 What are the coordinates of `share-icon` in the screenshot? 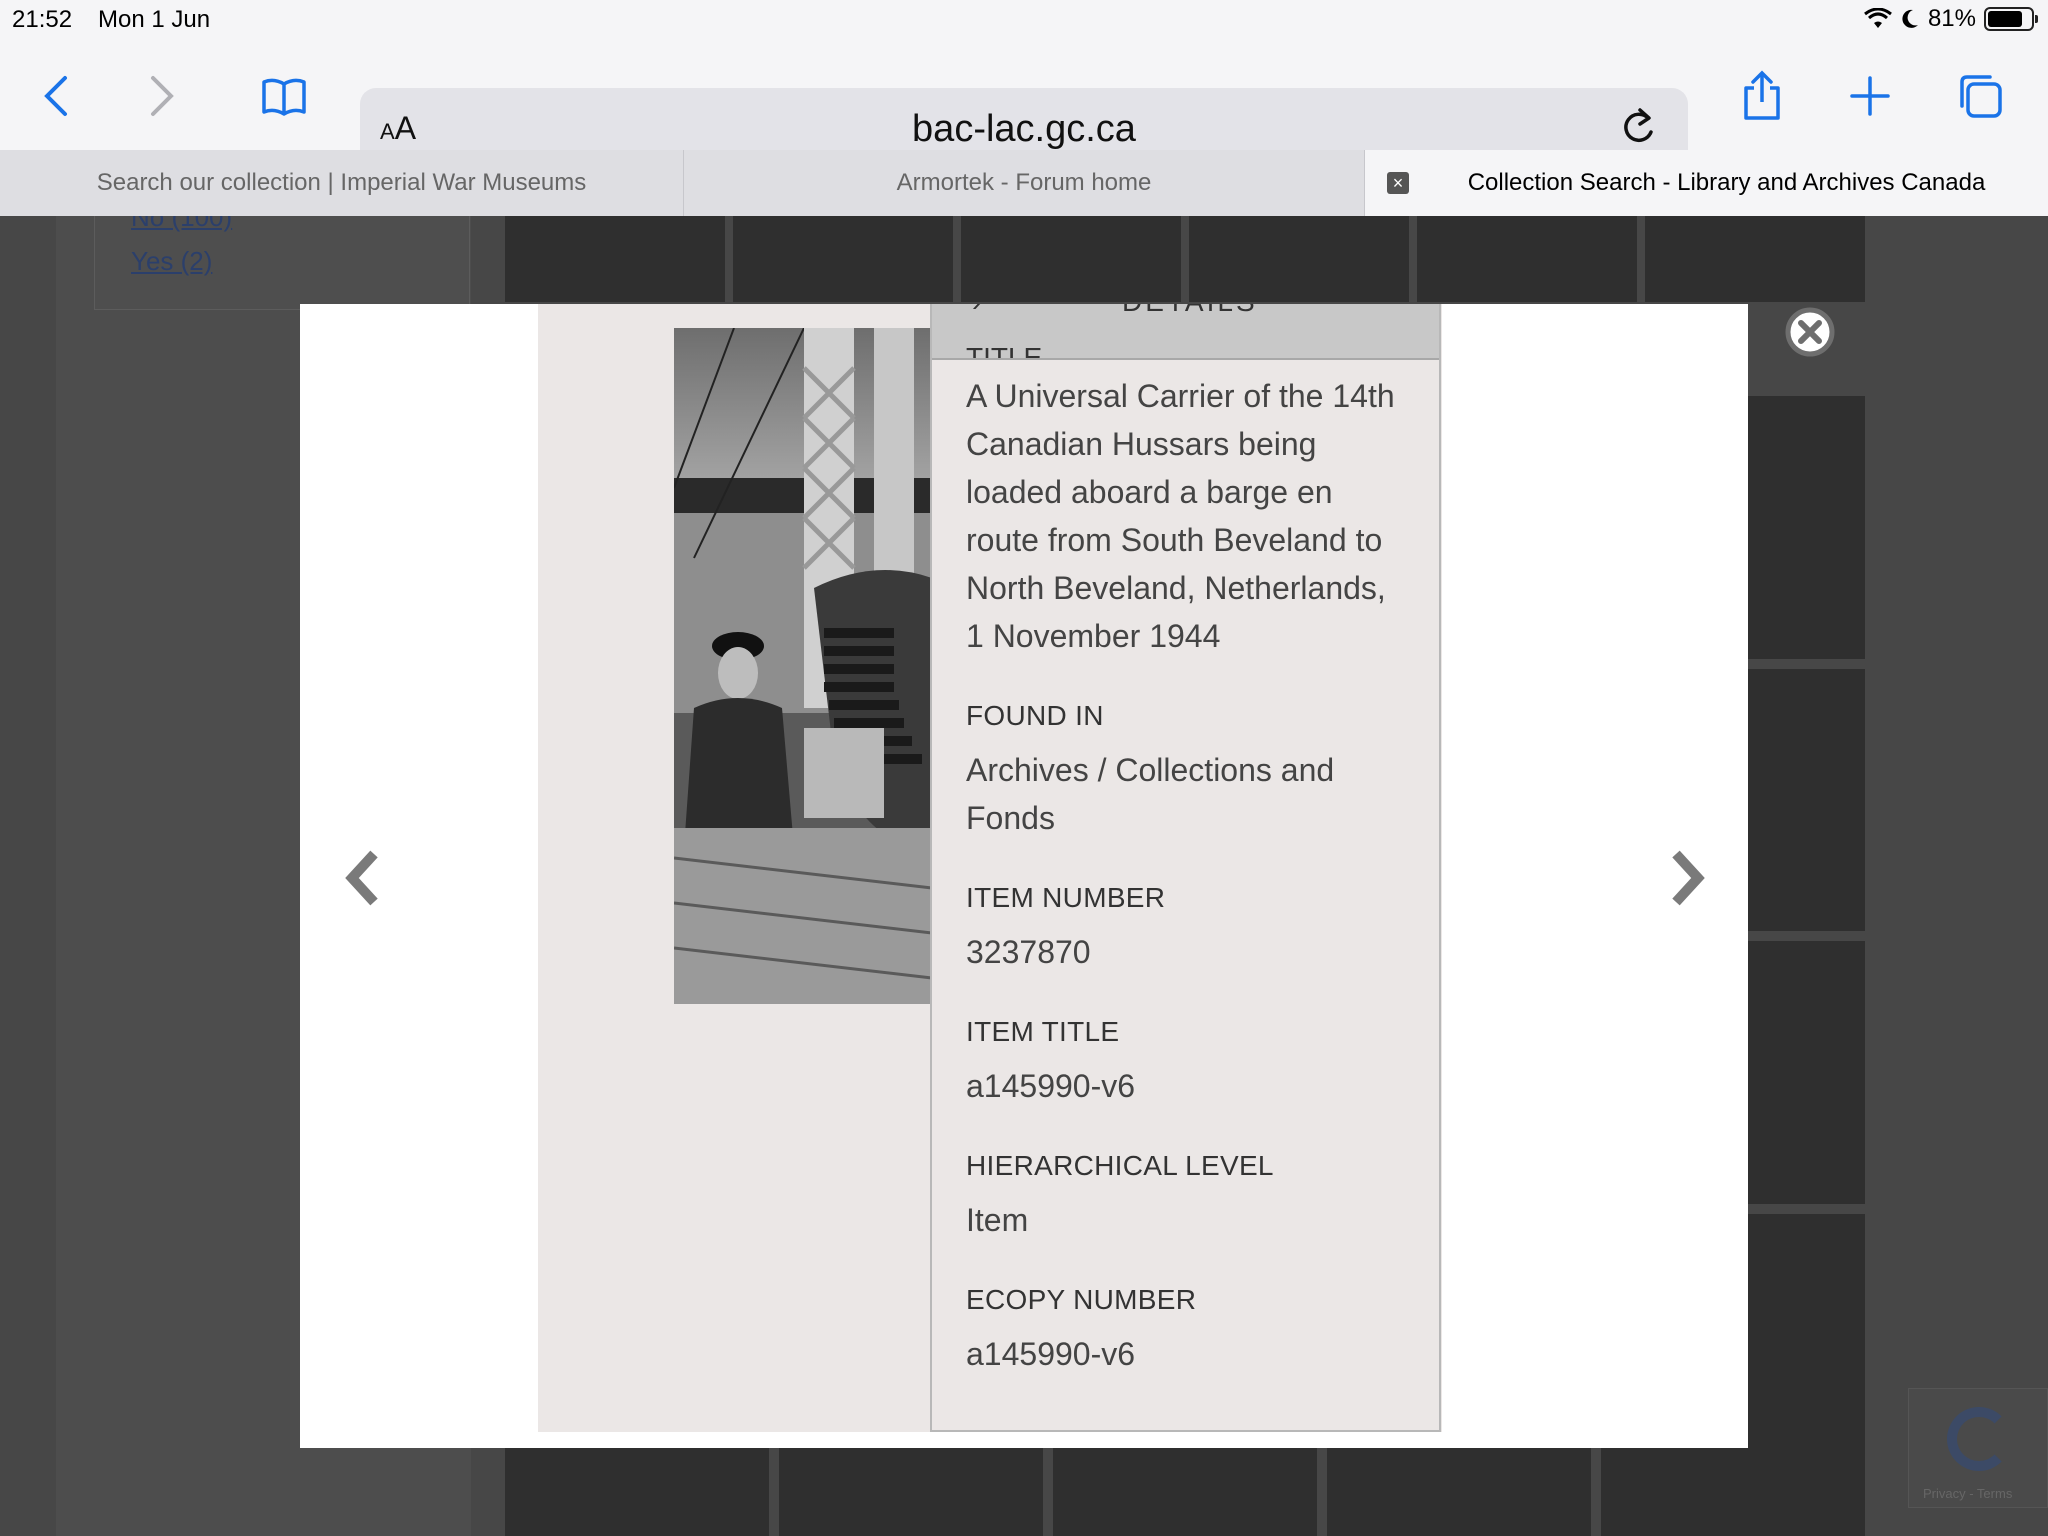 It's located at (1762, 95).